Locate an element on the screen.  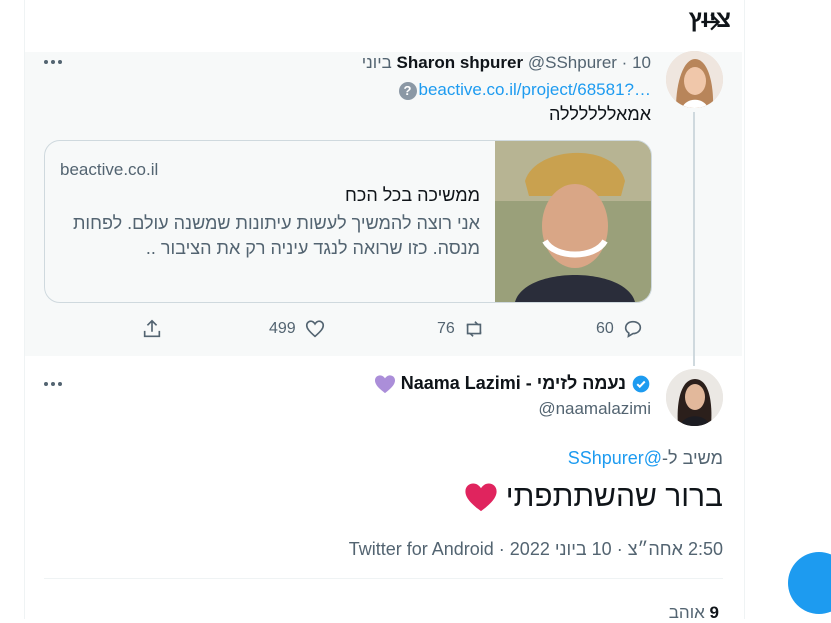
reply-count: 60 is located at coordinates (605, 328).